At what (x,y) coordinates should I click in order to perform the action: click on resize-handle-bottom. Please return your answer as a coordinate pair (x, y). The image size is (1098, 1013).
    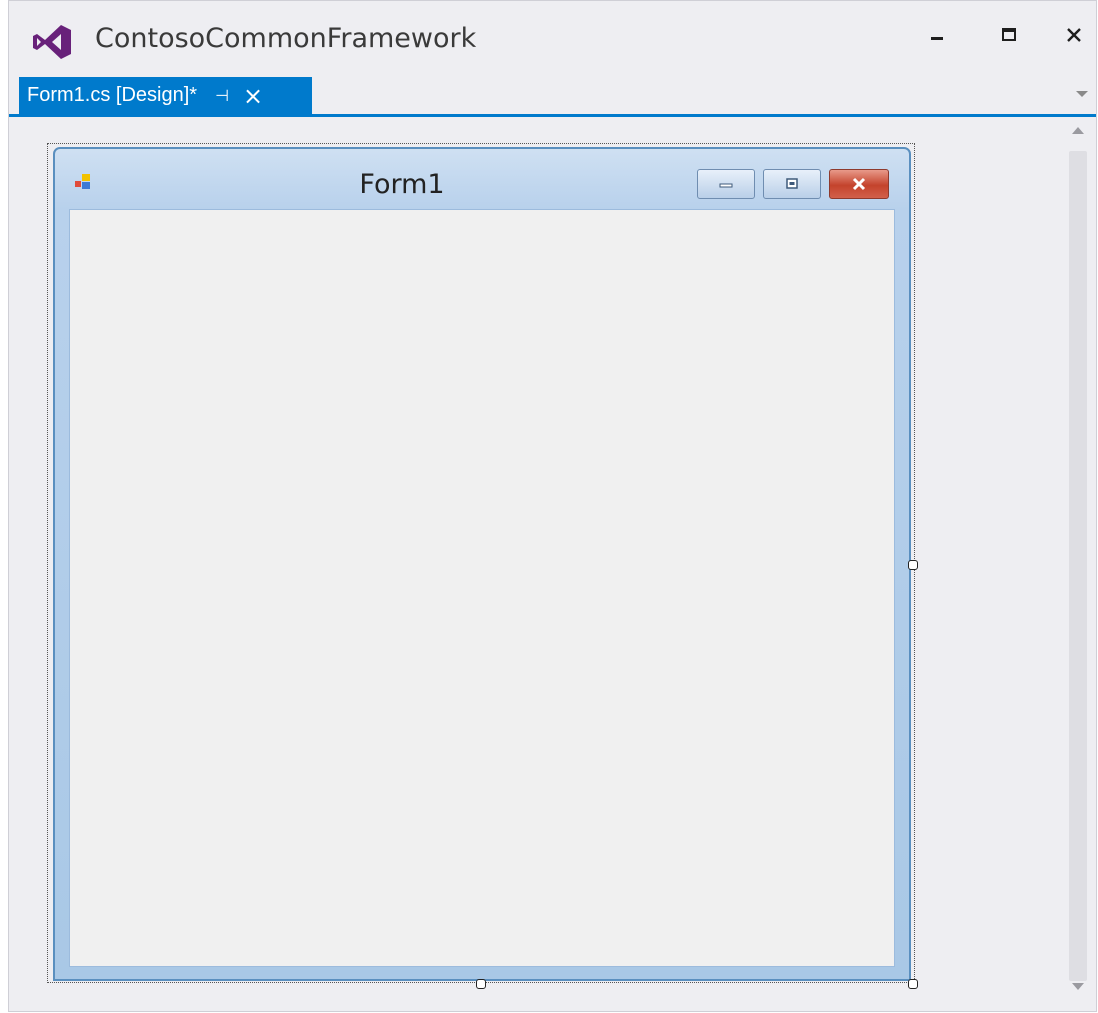
    Looking at the image, I should click on (481, 984).